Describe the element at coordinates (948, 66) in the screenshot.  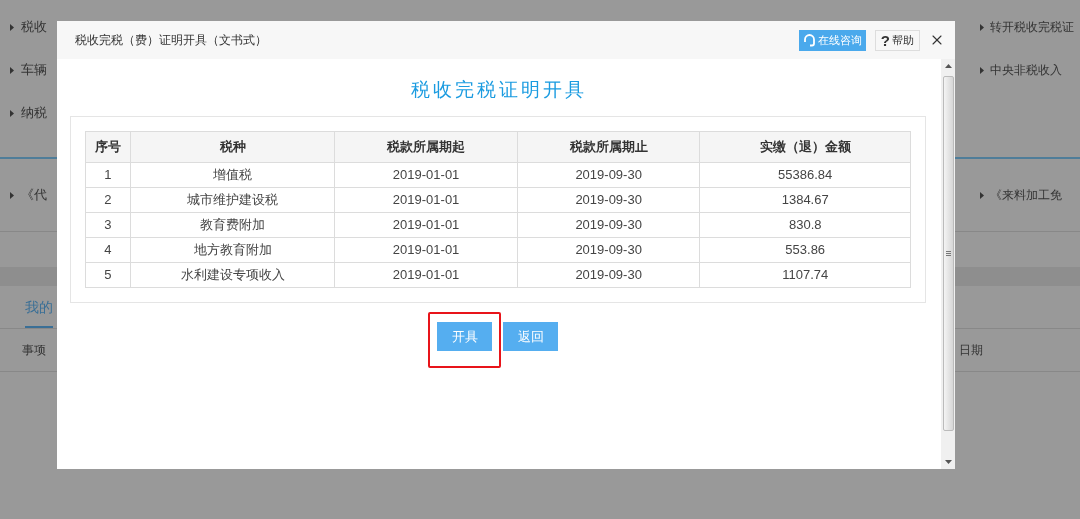
I see `scroll-up-icon` at that location.